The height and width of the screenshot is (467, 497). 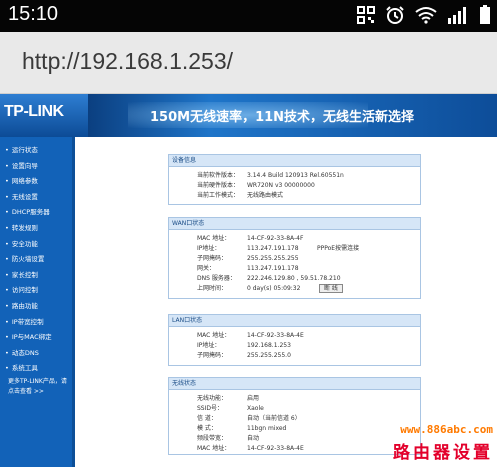 What do you see at coordinates (36, 260) in the screenshot?
I see `nav-item-firewall: 防火墙设置` at bounding box center [36, 260].